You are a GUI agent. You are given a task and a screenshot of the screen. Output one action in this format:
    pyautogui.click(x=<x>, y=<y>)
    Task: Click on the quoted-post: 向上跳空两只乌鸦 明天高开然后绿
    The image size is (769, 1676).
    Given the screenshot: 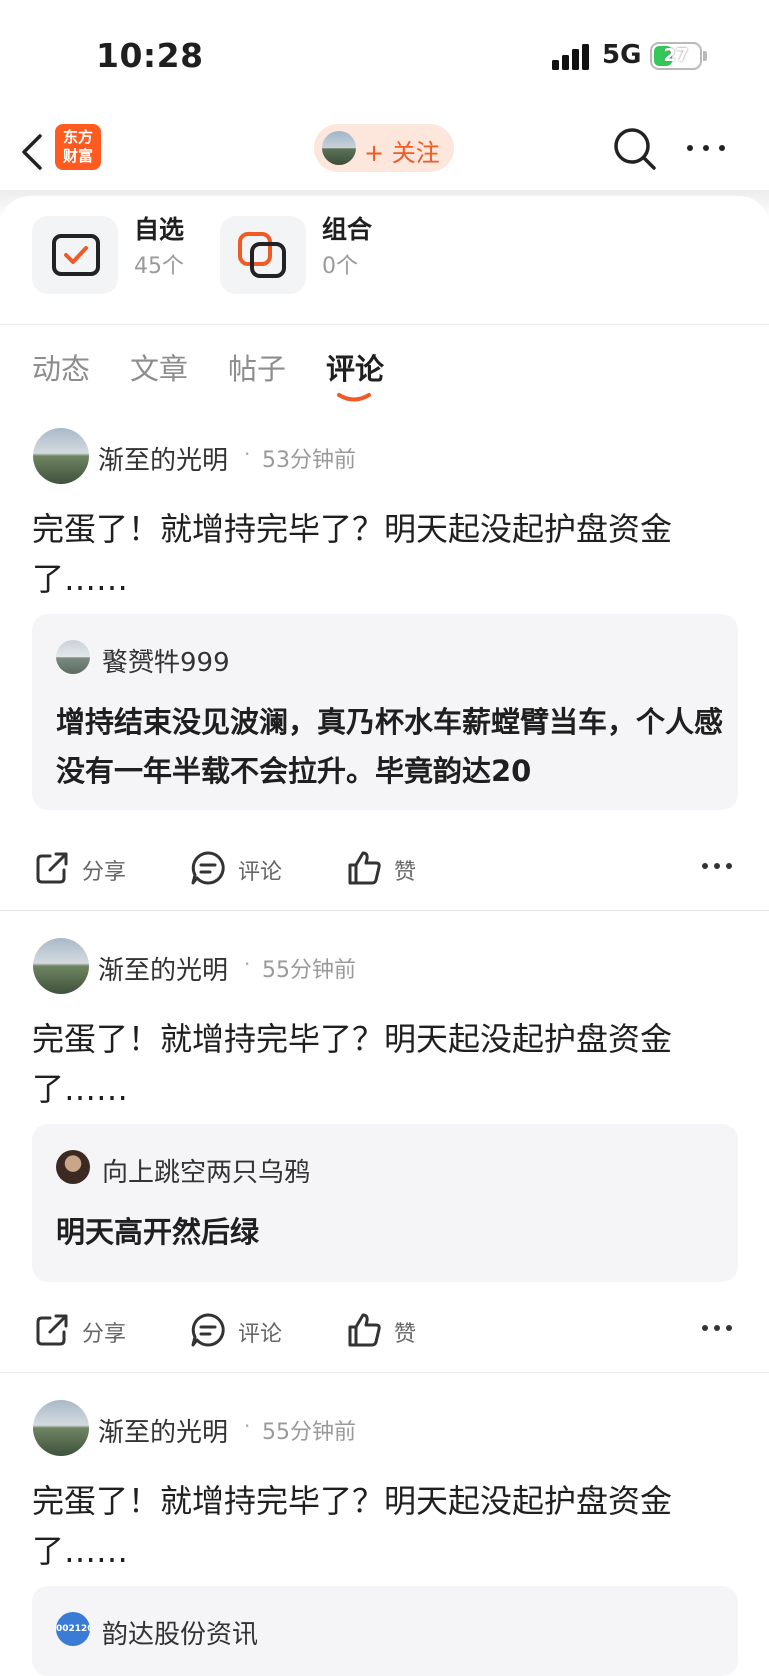 What is the action you would take?
    pyautogui.click(x=385, y=1203)
    